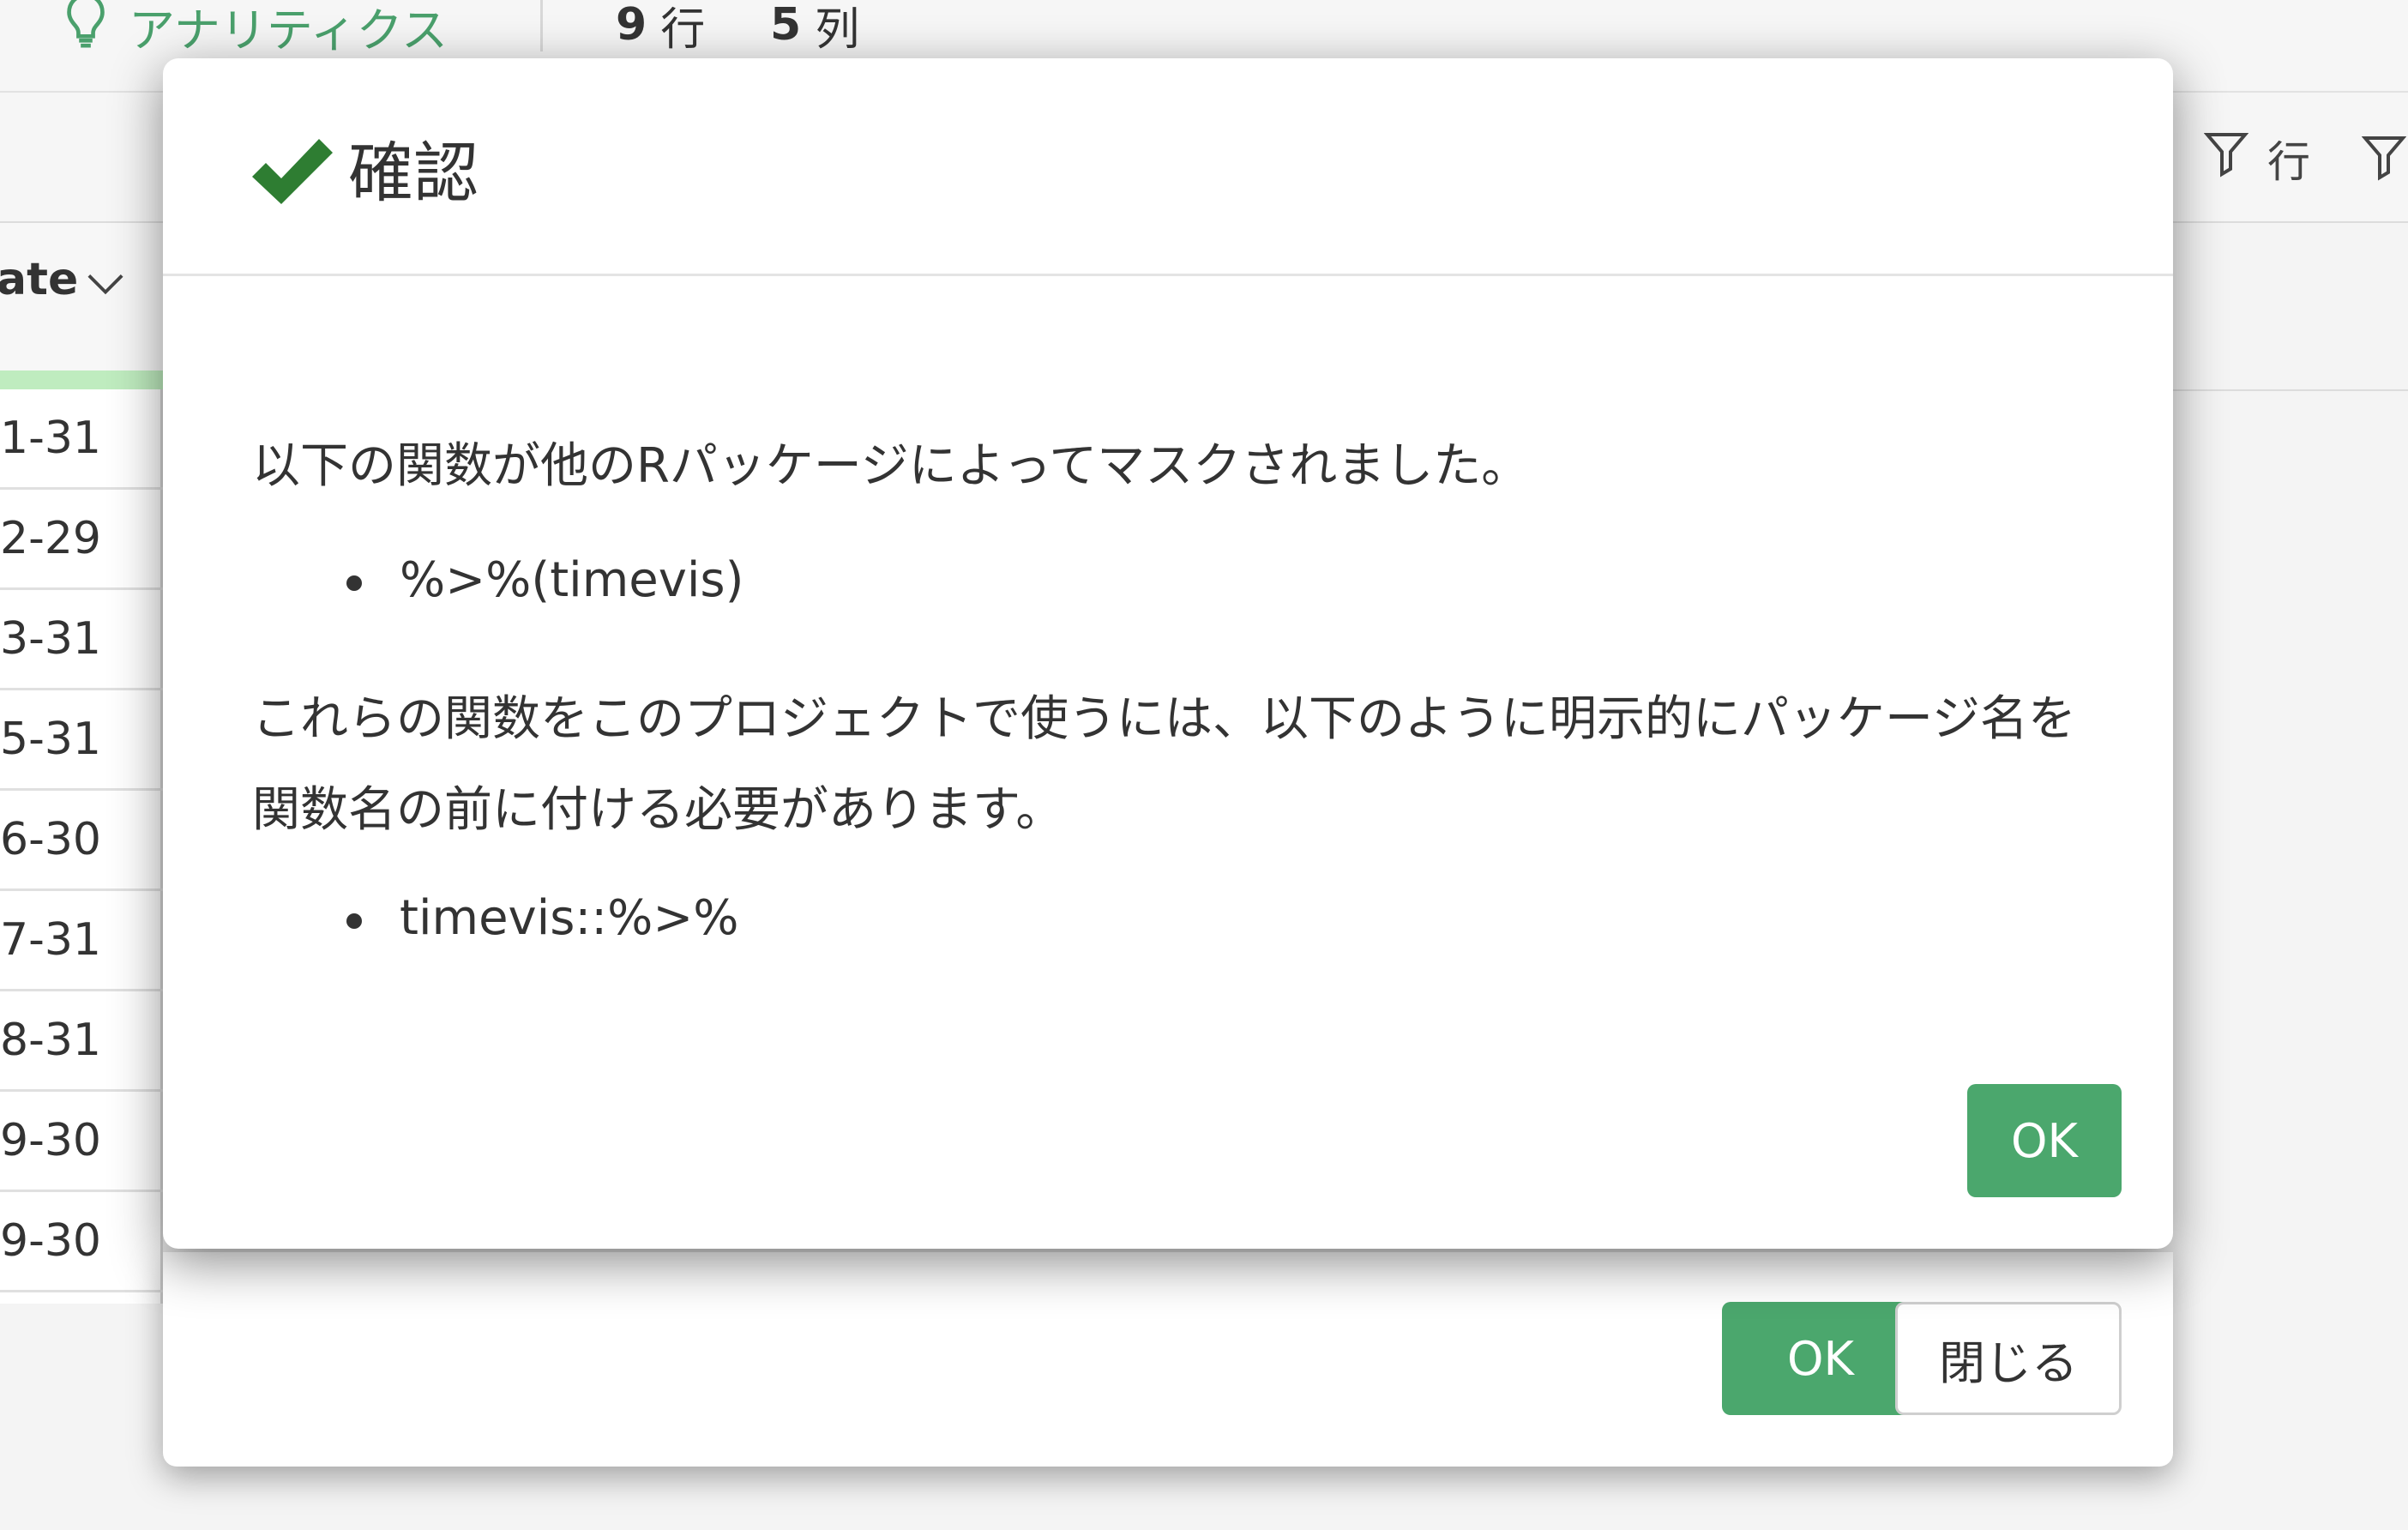 The image size is (2408, 1530). I want to click on table-row: 1-31, so click(81, 439).